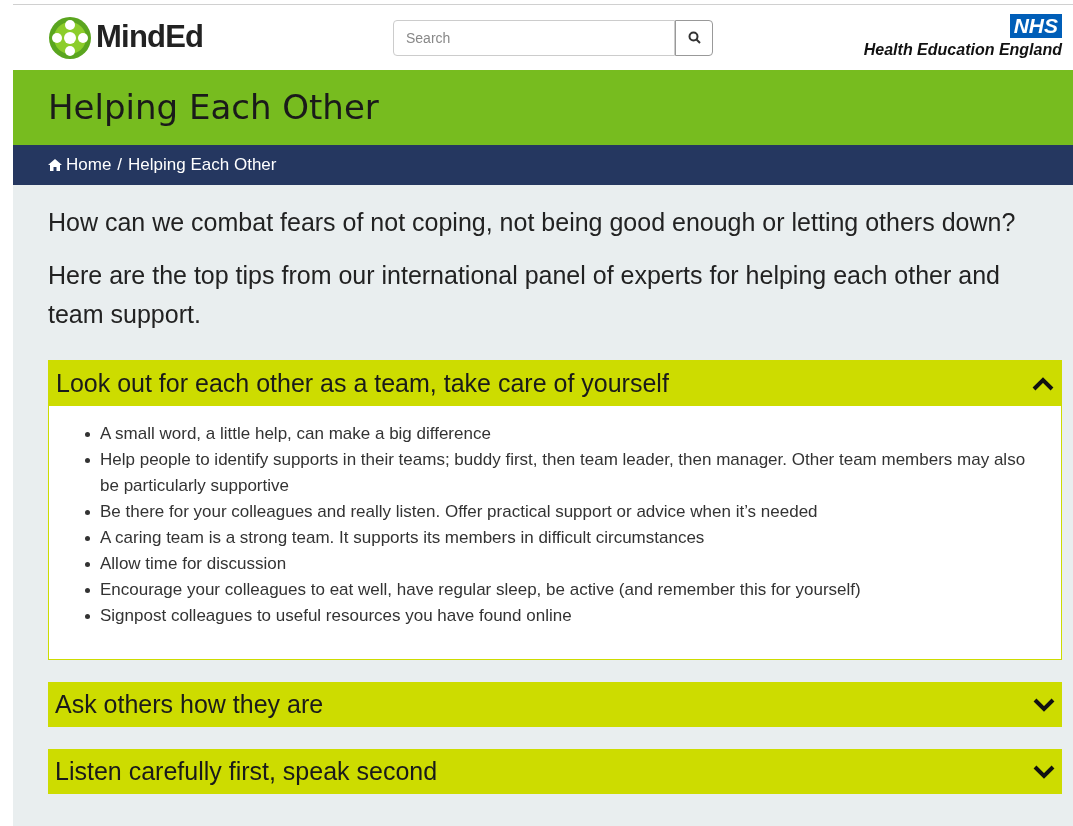 The height and width of the screenshot is (826, 1073). I want to click on tip-text: Encourage your colleagues to eat well, have regular sleep, be active (and remember this for yourself), so click(480, 590).